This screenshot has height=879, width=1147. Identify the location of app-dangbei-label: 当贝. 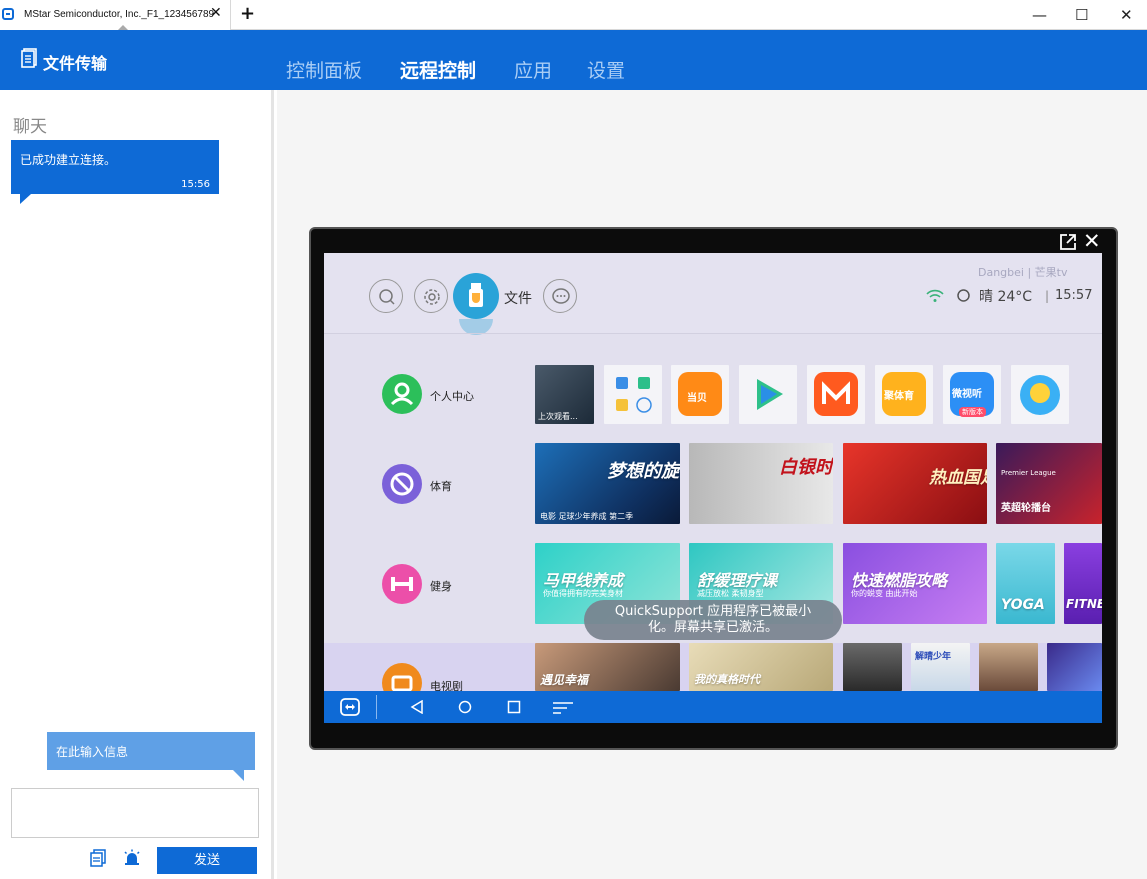
(697, 398).